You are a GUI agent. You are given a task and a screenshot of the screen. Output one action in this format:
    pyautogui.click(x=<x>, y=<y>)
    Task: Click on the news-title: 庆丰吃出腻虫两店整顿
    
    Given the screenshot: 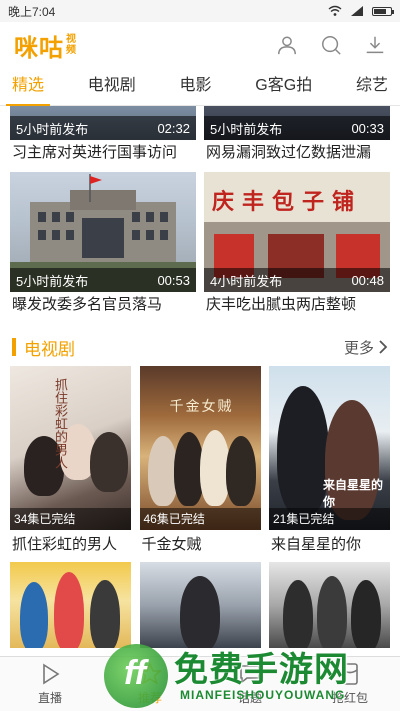 What is the action you would take?
    pyautogui.click(x=281, y=304)
    